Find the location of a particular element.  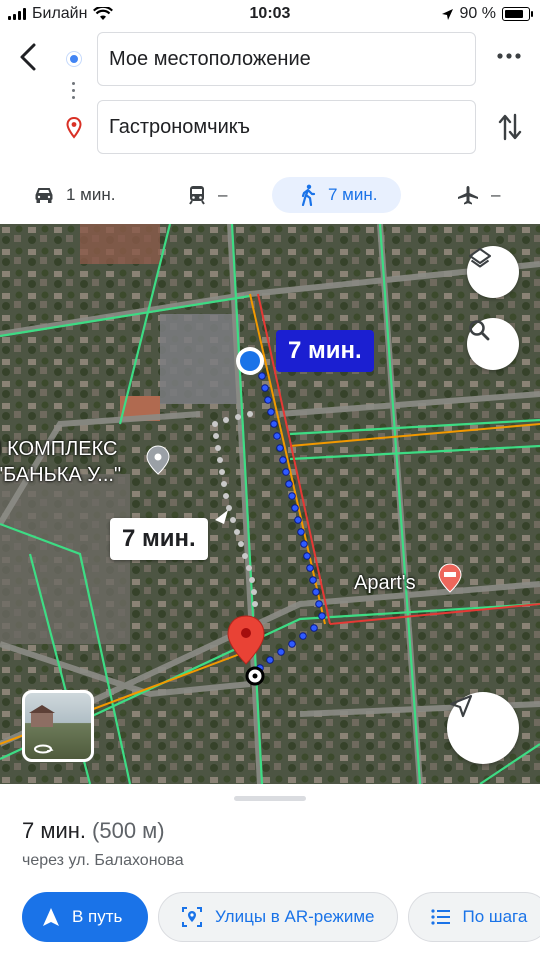

search-icon is located at coordinates (479, 330).